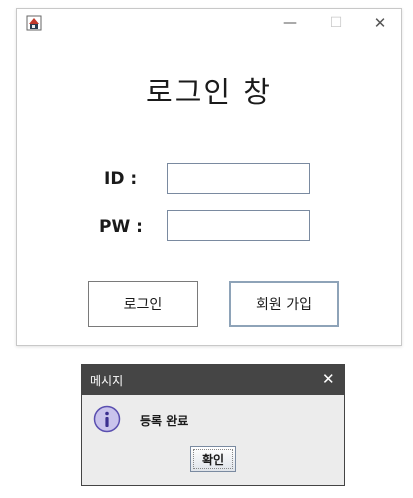 This screenshot has height=498, width=413. I want to click on minimize-button: —, so click(290, 23).